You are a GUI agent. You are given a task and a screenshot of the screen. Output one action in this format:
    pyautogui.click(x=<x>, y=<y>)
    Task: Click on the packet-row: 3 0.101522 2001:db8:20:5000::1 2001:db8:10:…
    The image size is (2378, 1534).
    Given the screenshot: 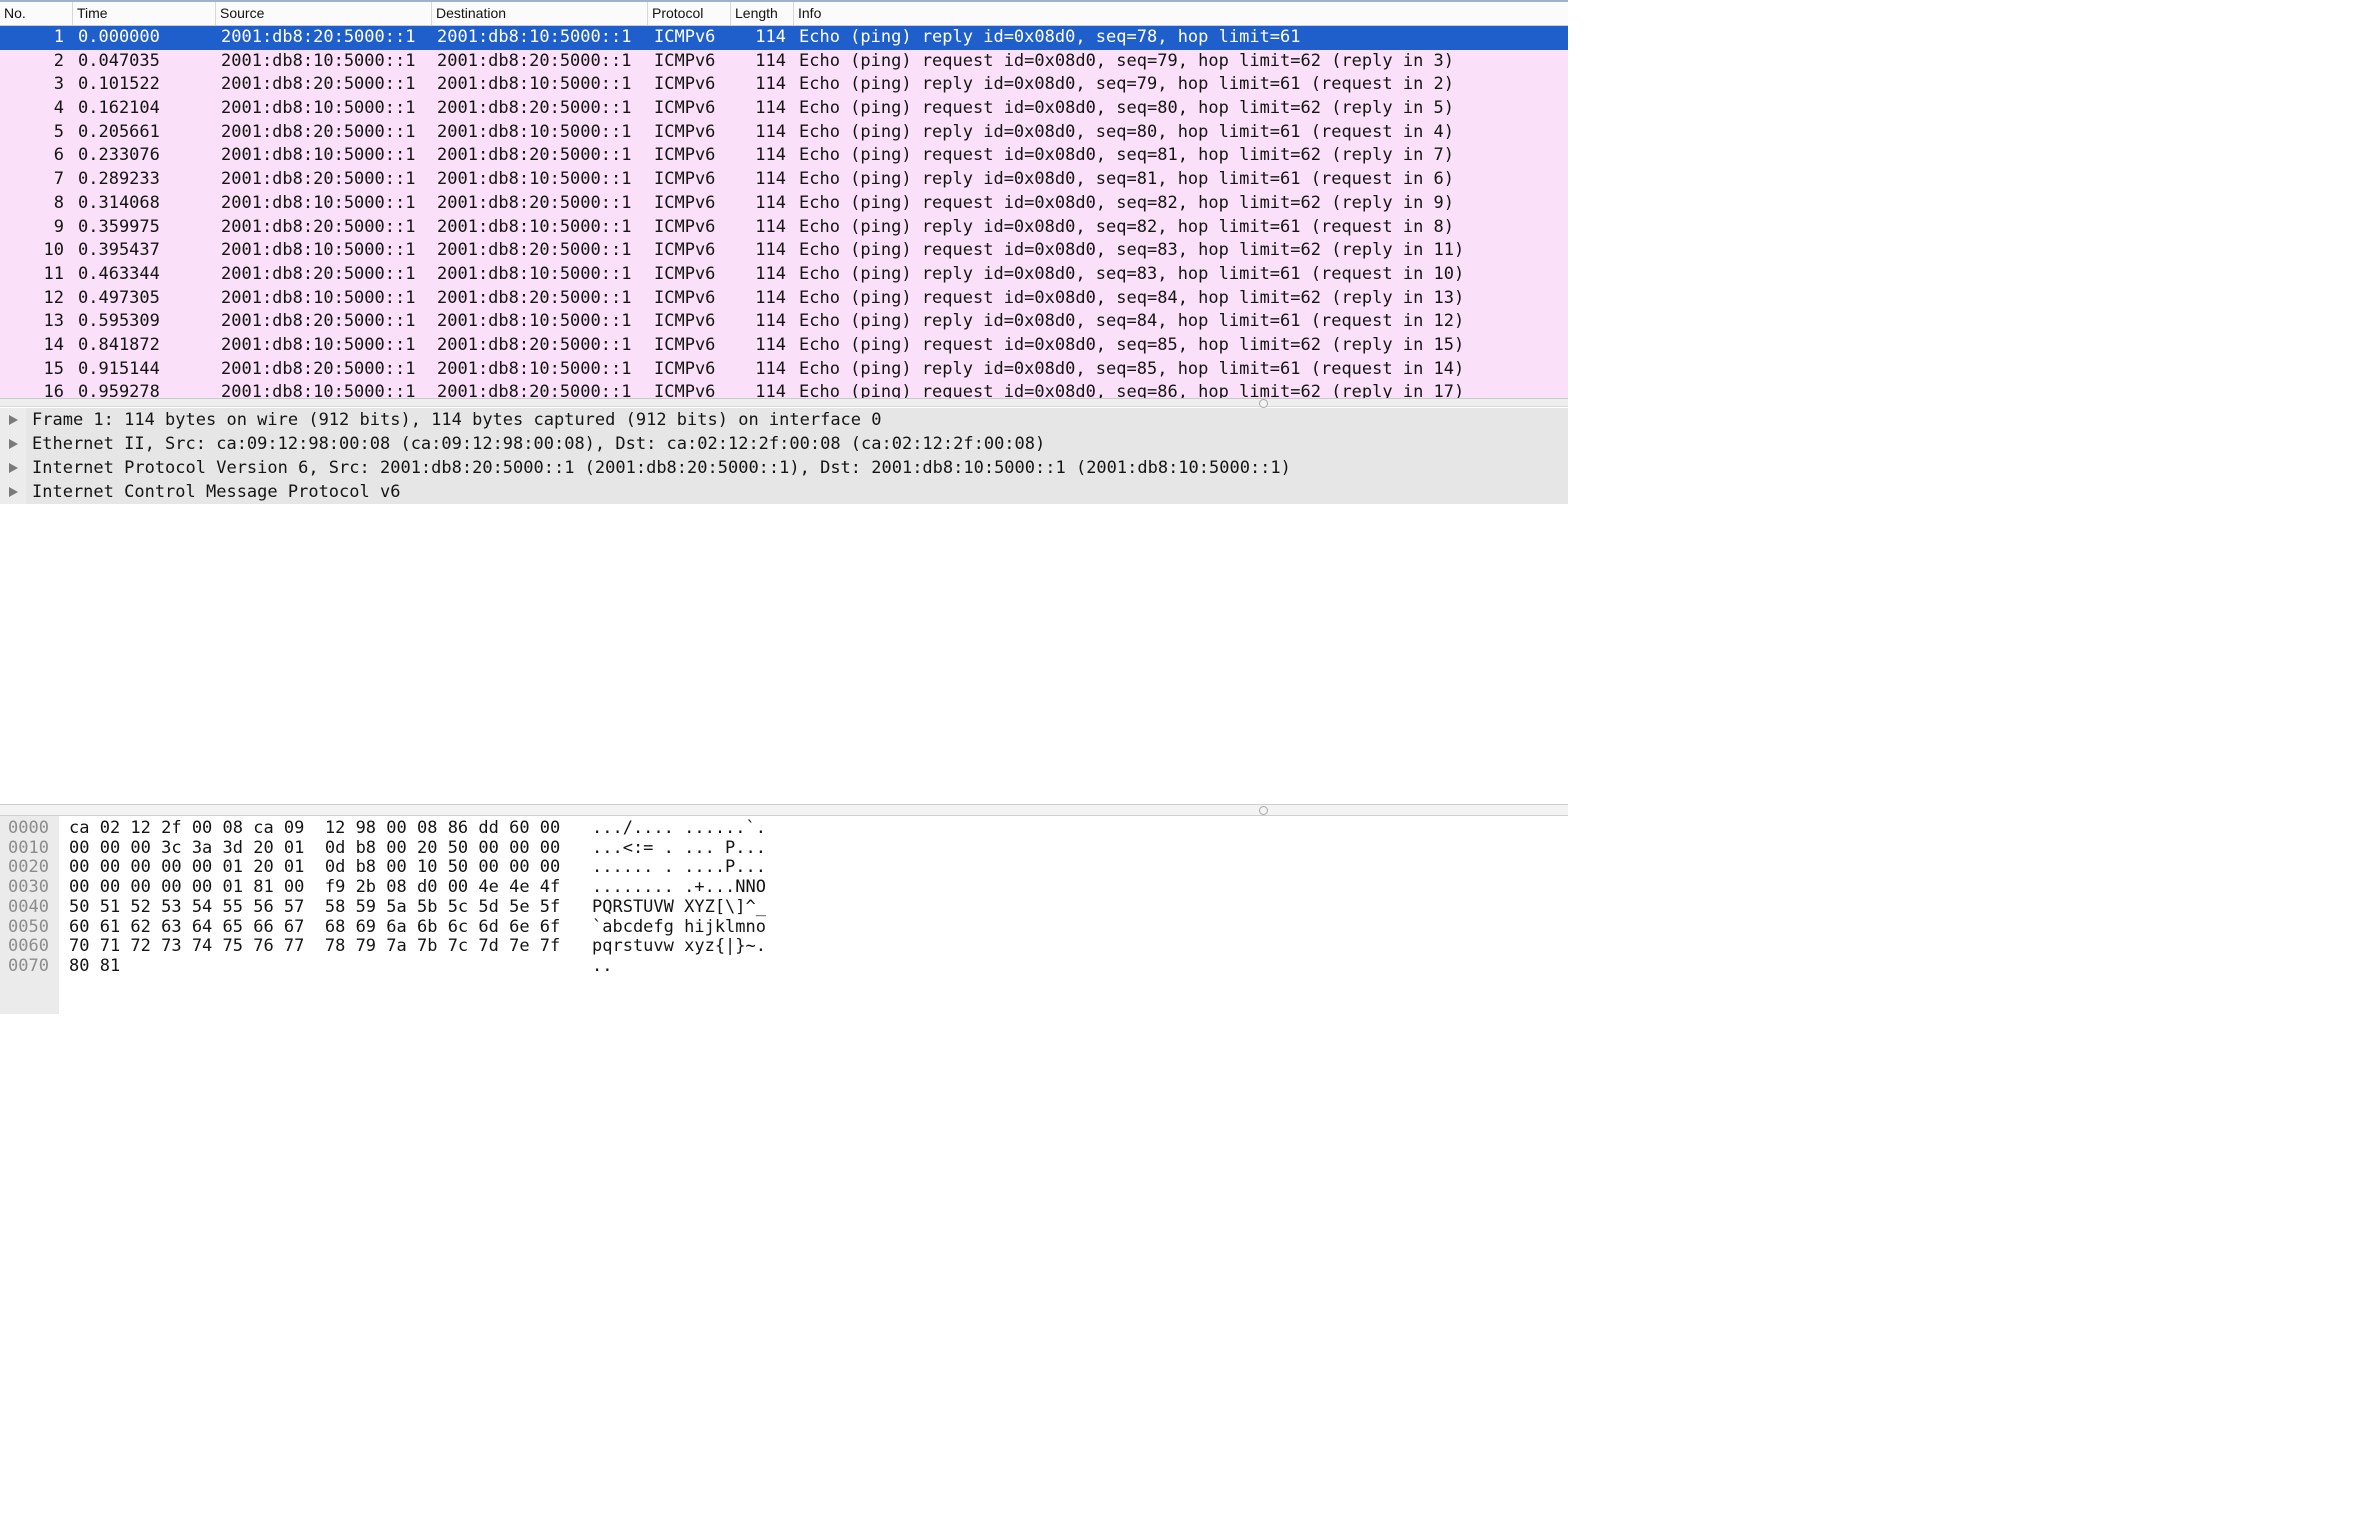 What is the action you would take?
    pyautogui.click(x=784, y=85)
    